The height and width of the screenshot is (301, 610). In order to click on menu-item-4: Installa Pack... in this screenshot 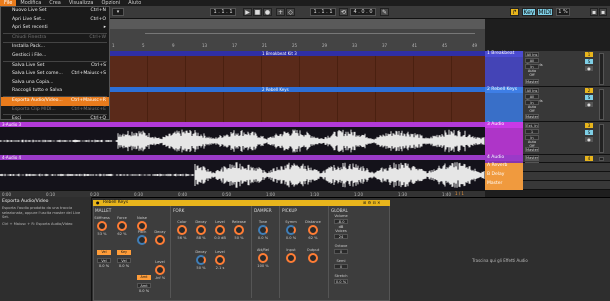, I will do `click(55, 47)`.